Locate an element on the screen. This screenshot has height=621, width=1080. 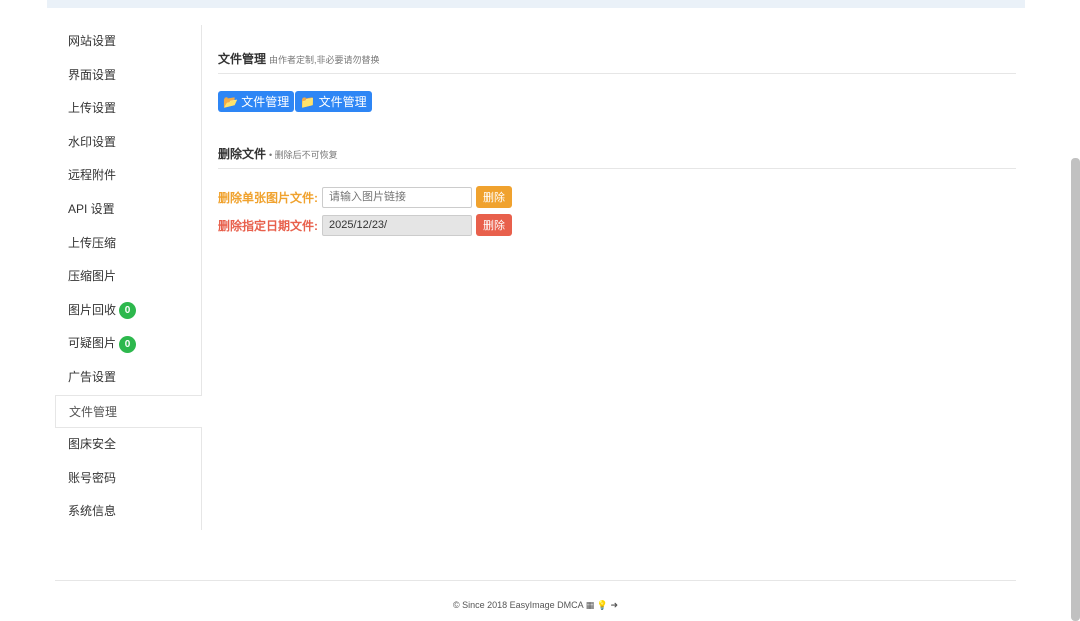
folder-open-icon: 📂 is located at coordinates (230, 102).